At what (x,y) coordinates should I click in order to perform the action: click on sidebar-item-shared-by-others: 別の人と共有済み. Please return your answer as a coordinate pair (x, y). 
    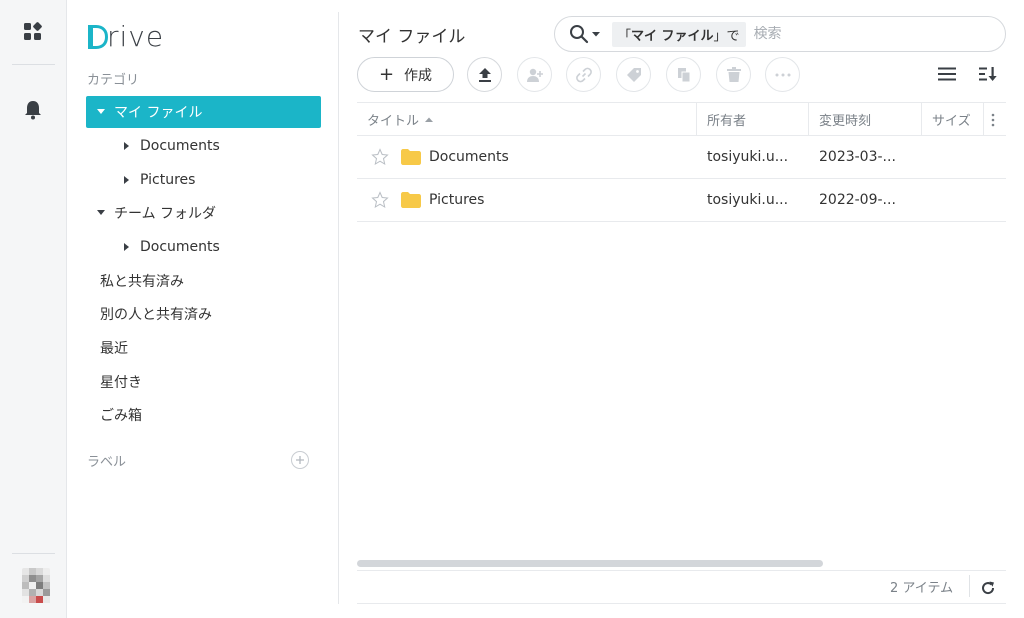
    Looking at the image, I should click on (203, 314).